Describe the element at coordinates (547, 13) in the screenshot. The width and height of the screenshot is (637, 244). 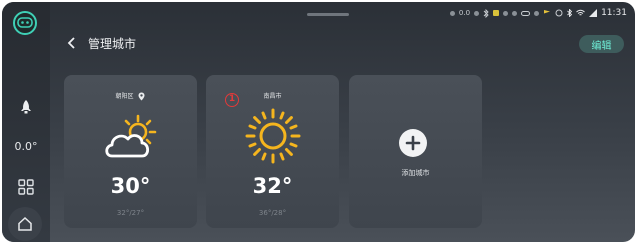
I see `flag-icon` at that location.